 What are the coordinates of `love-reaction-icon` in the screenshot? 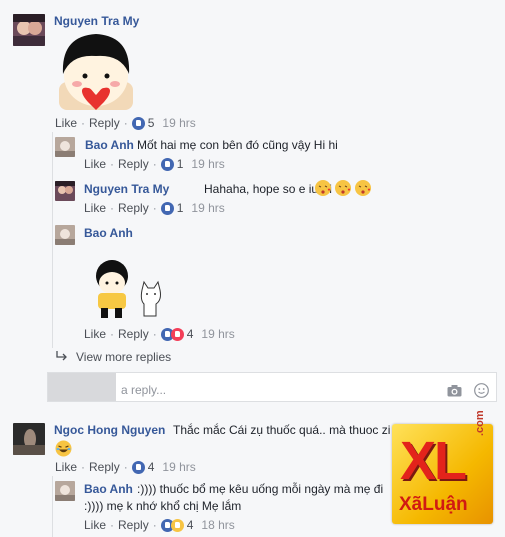 It's located at (177, 334).